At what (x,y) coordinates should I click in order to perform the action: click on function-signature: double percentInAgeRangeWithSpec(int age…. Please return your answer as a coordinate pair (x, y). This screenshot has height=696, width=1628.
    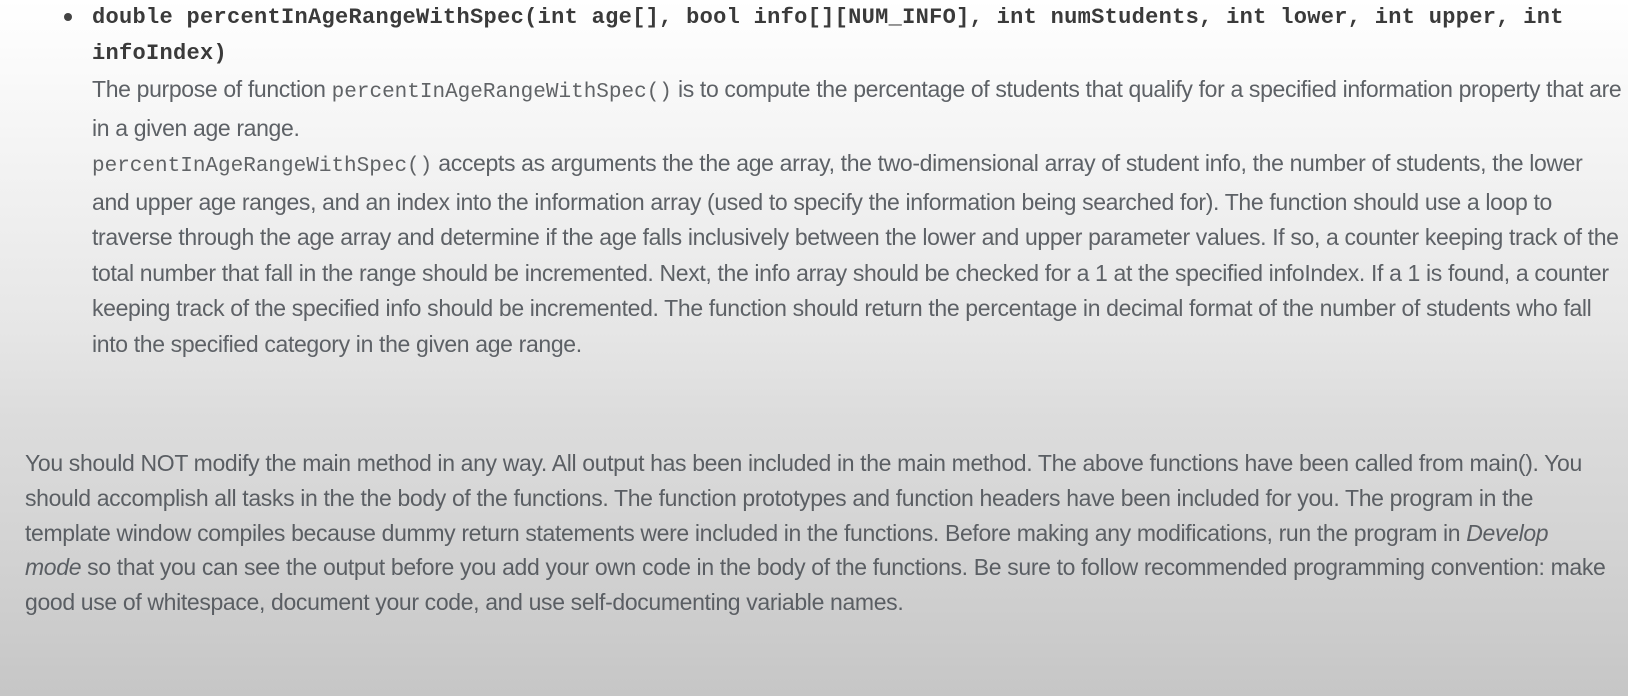
    Looking at the image, I should click on (828, 35).